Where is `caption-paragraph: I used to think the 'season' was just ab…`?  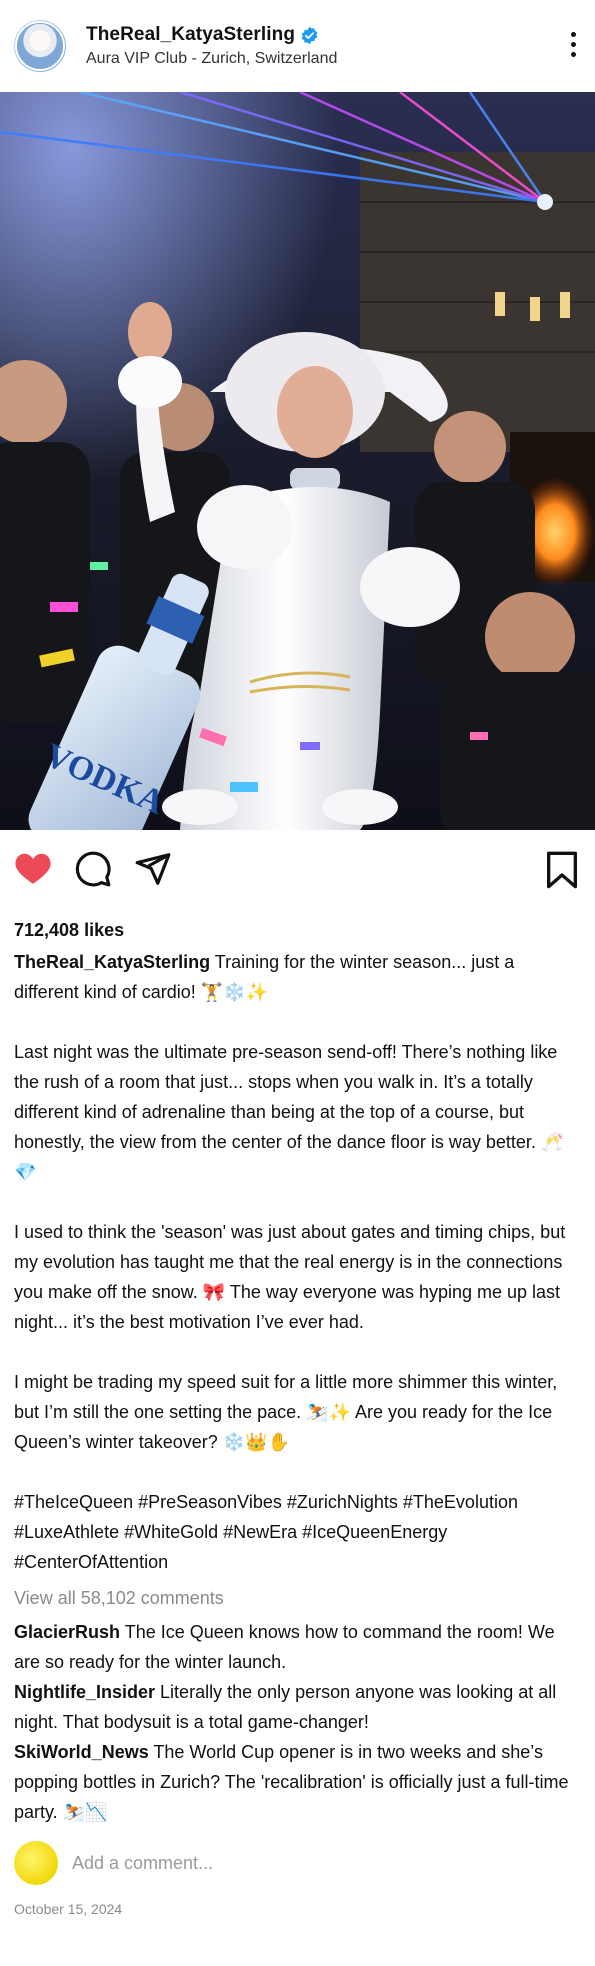 caption-paragraph: I used to think the 'season' was just ab… is located at coordinates (290, 1277).